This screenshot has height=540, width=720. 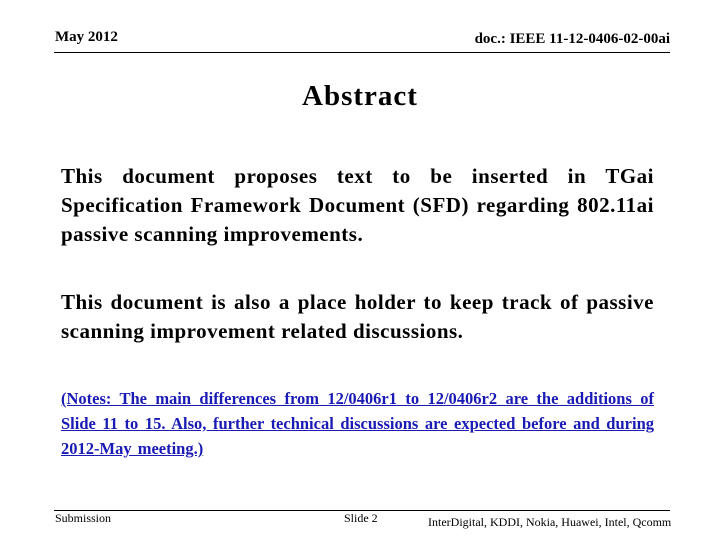 What do you see at coordinates (362, 52) in the screenshot?
I see `header-rule` at bounding box center [362, 52].